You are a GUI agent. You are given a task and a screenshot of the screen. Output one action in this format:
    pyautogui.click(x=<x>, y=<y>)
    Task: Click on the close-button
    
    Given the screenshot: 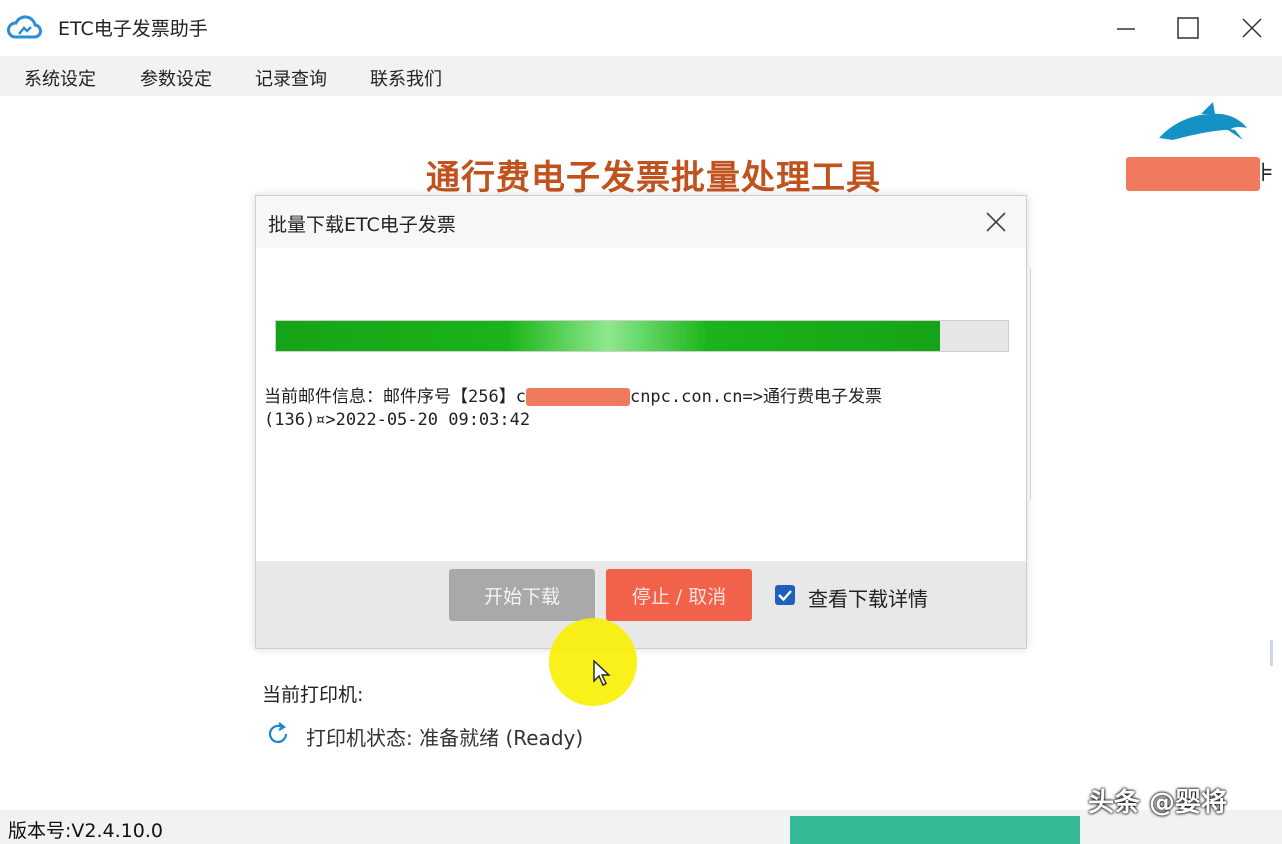 What is the action you would take?
    pyautogui.click(x=1252, y=28)
    